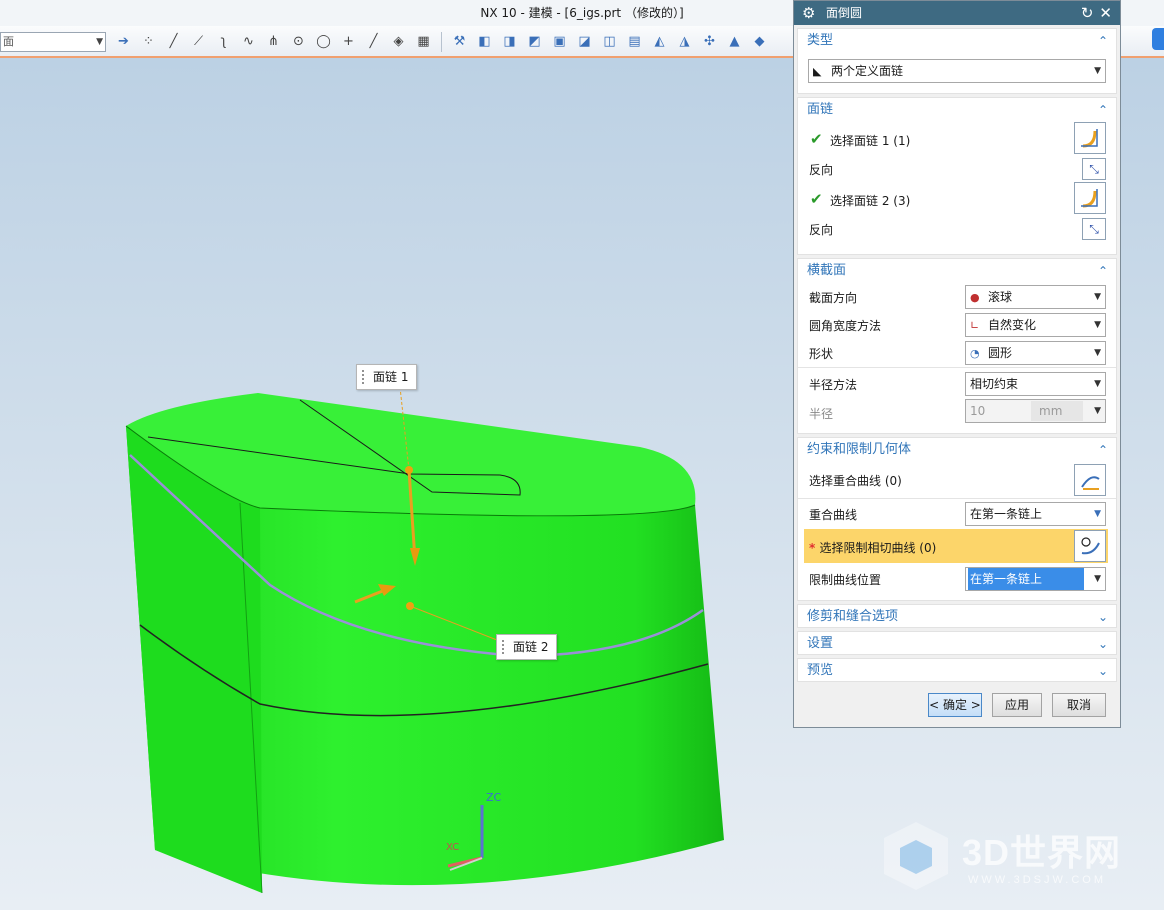 The height and width of the screenshot is (910, 1164). I want to click on trim-sew-section: 修剪和缝合选项 ⌄, so click(957, 616).